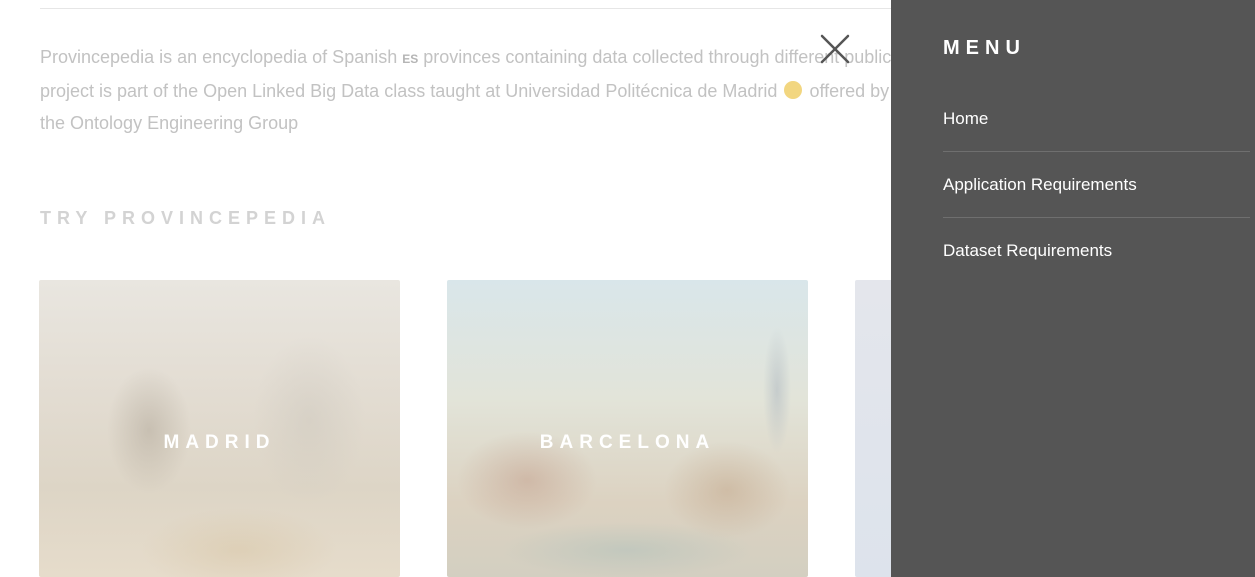 Image resolution: width=1255 pixels, height=577 pixels. Describe the element at coordinates (1096, 250) in the screenshot. I see `menu-item-dataset-requirements: Dataset Requirements` at that location.